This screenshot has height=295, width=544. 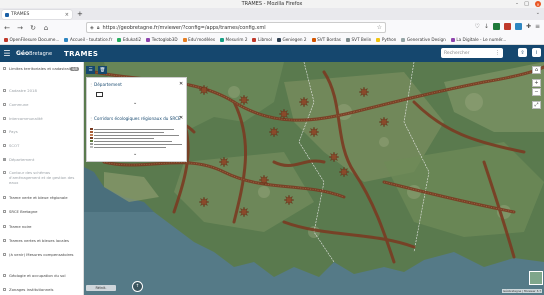 I want to click on tab-list-icon: ⌄, so click(x=538, y=13).